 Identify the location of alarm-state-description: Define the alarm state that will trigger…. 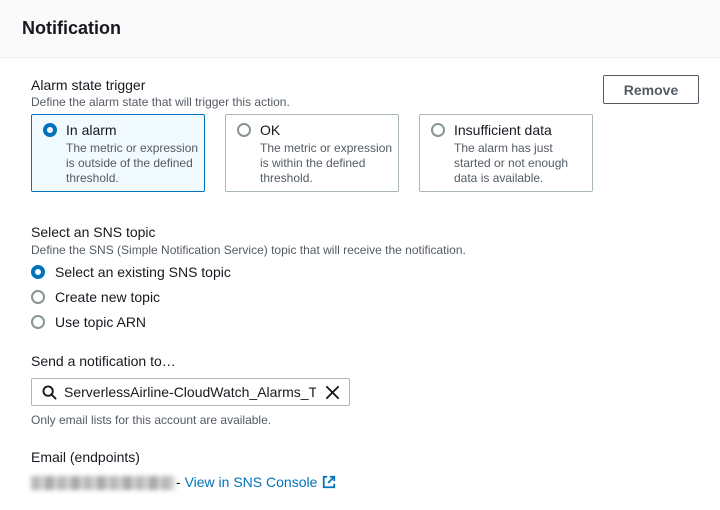
(160, 102).